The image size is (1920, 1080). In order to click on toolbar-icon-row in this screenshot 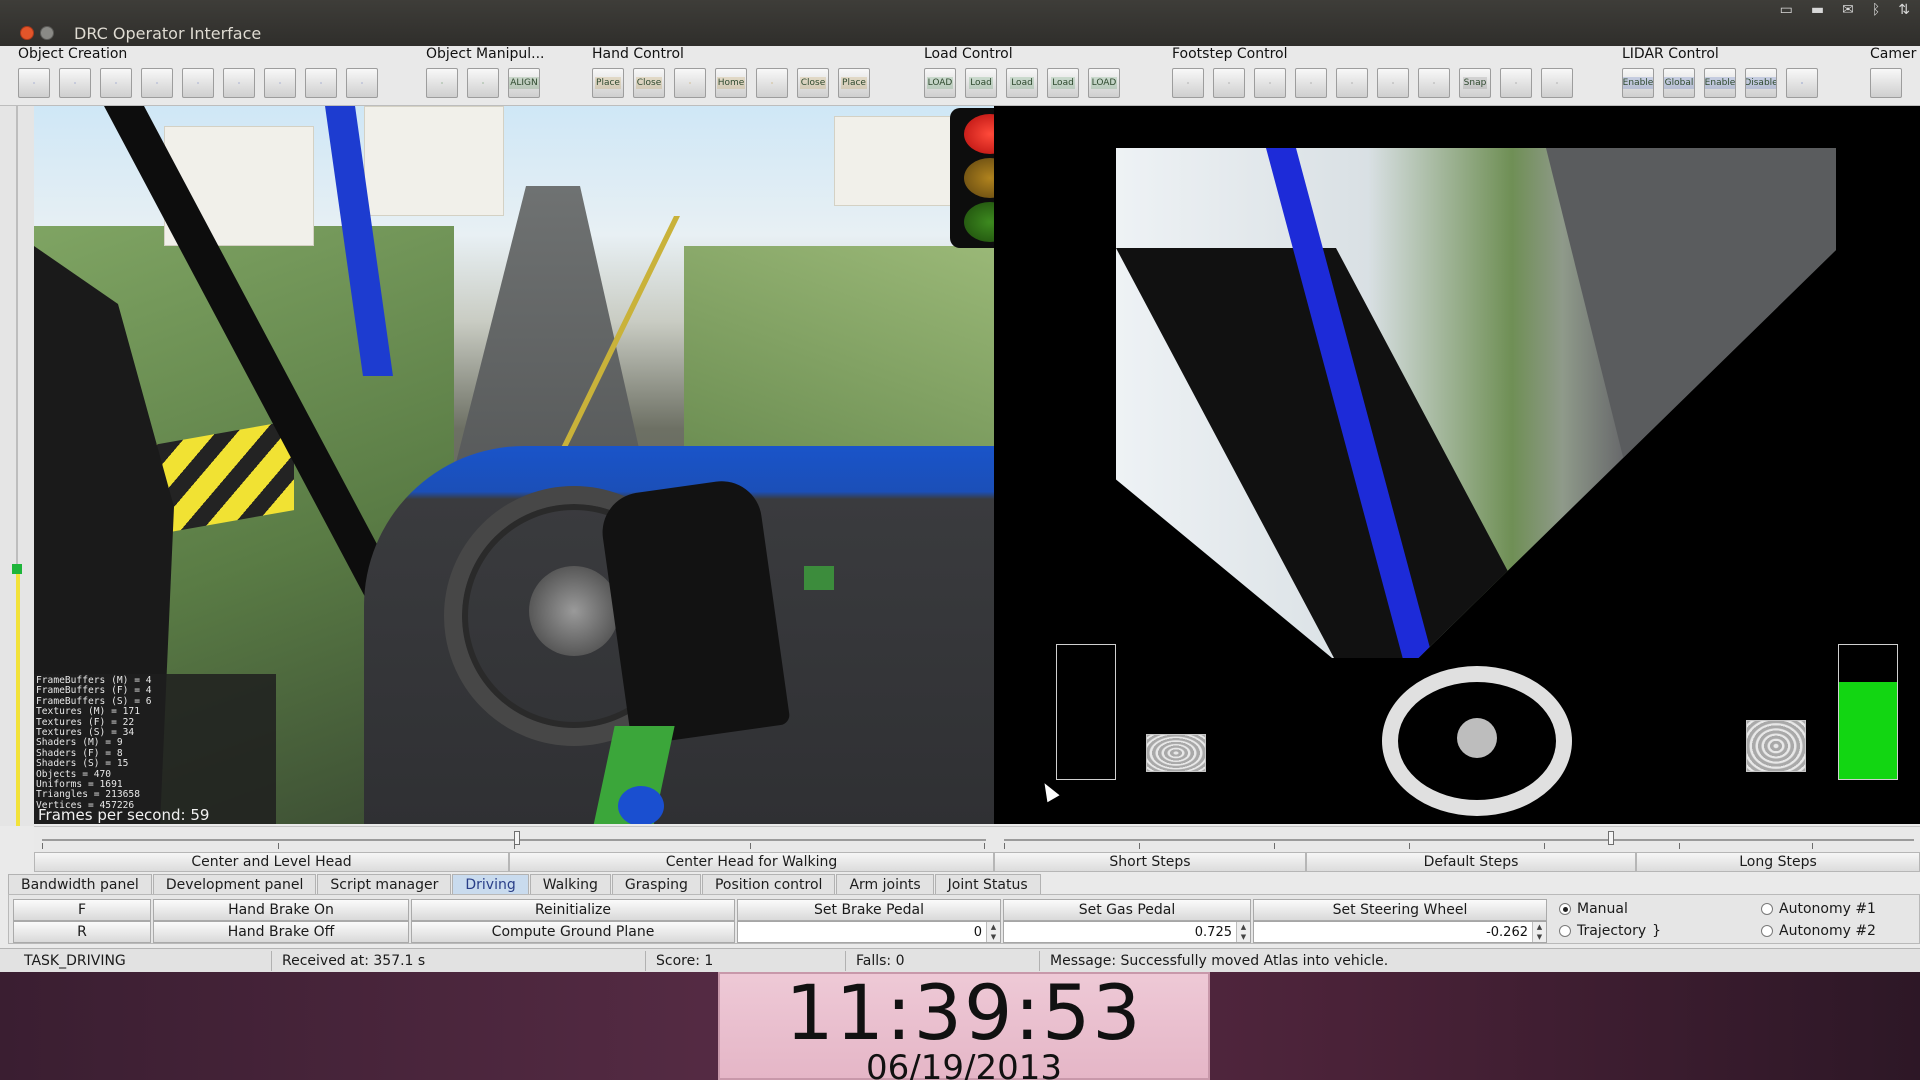, I will do `click(198, 83)`.